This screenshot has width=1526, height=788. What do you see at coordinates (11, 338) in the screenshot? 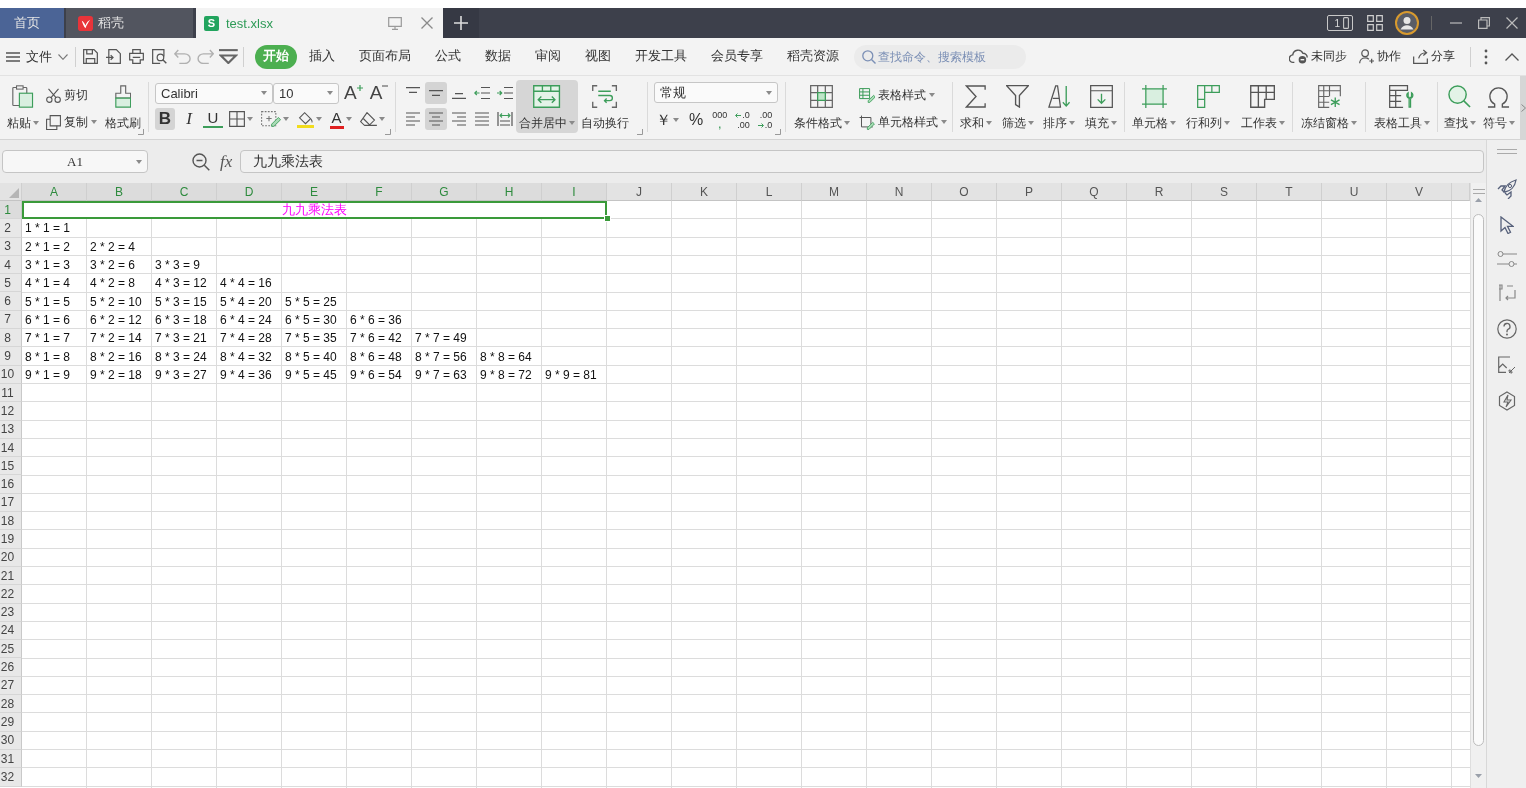
I see `row-header: 8` at bounding box center [11, 338].